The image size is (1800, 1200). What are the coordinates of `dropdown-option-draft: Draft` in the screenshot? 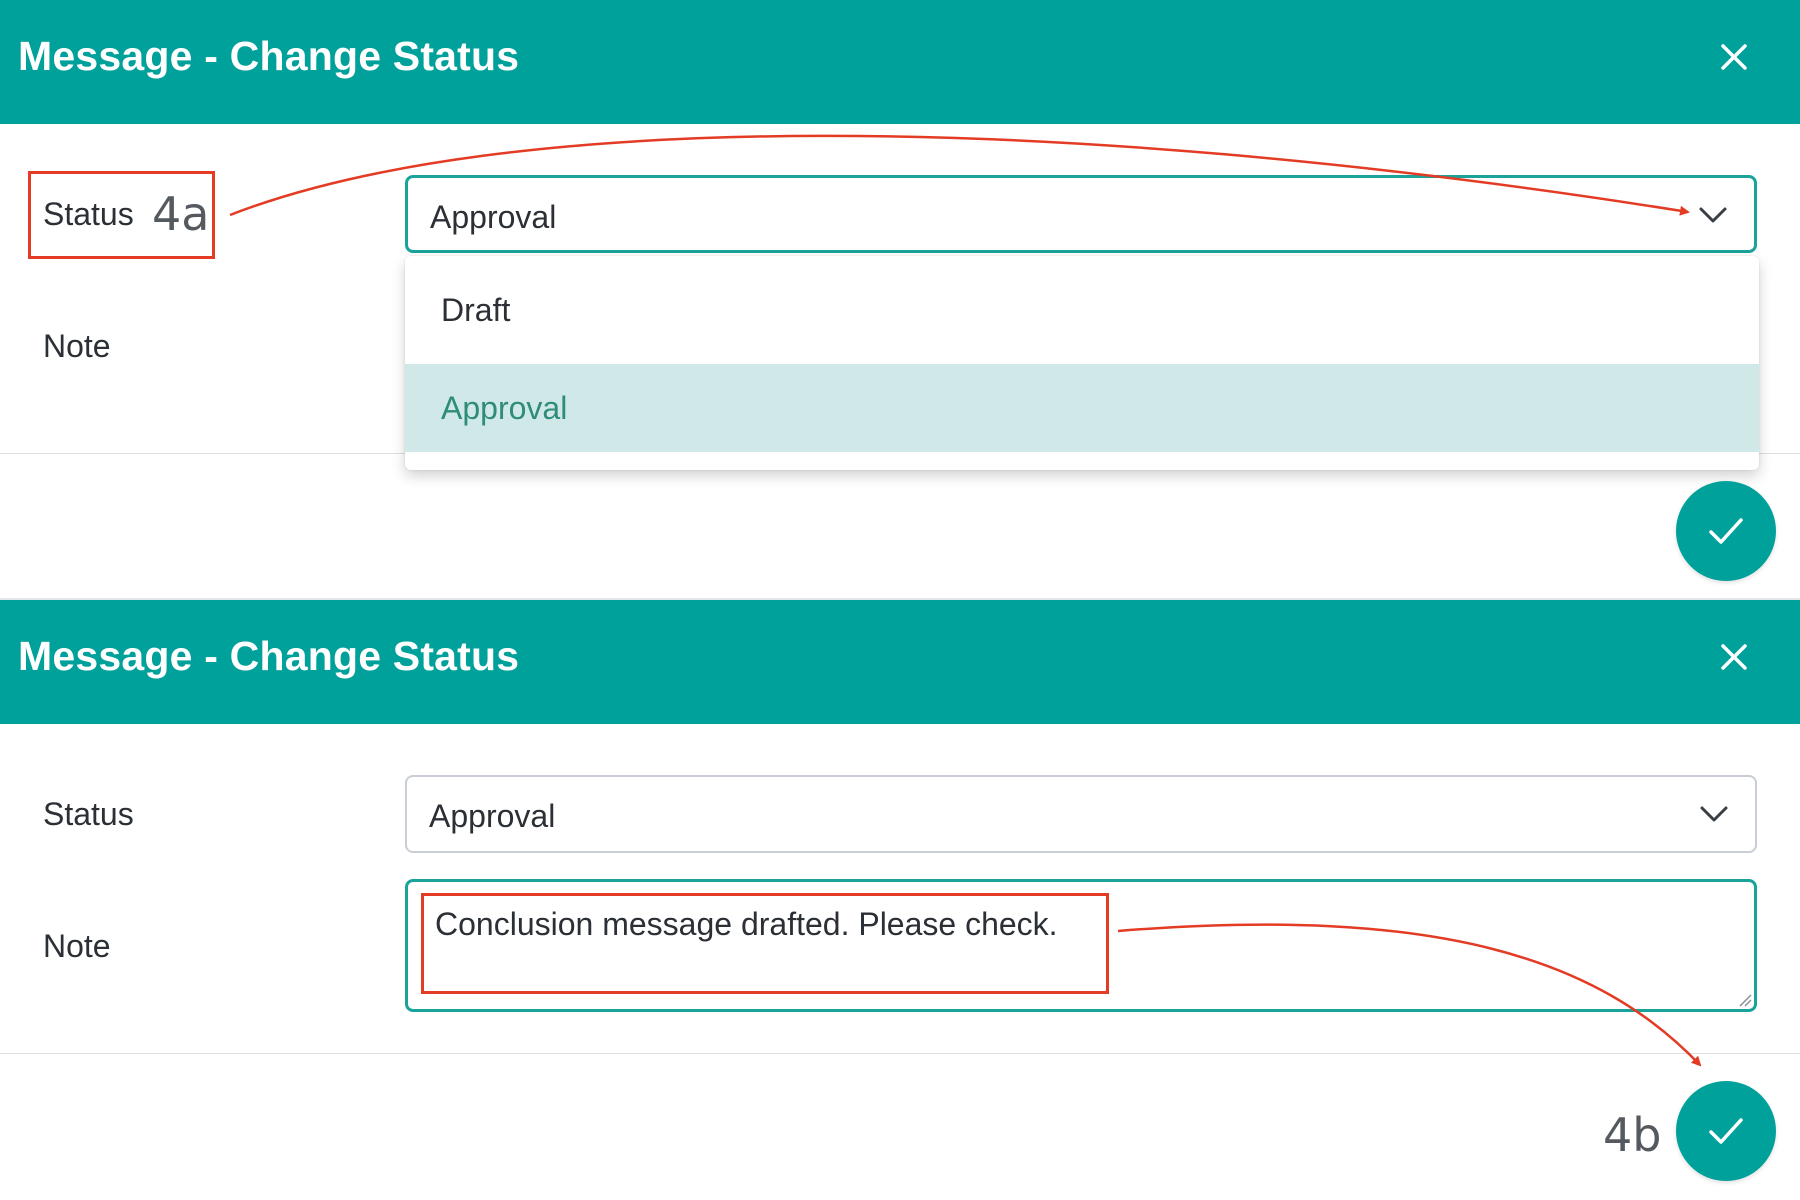 It's located at (1082, 310).